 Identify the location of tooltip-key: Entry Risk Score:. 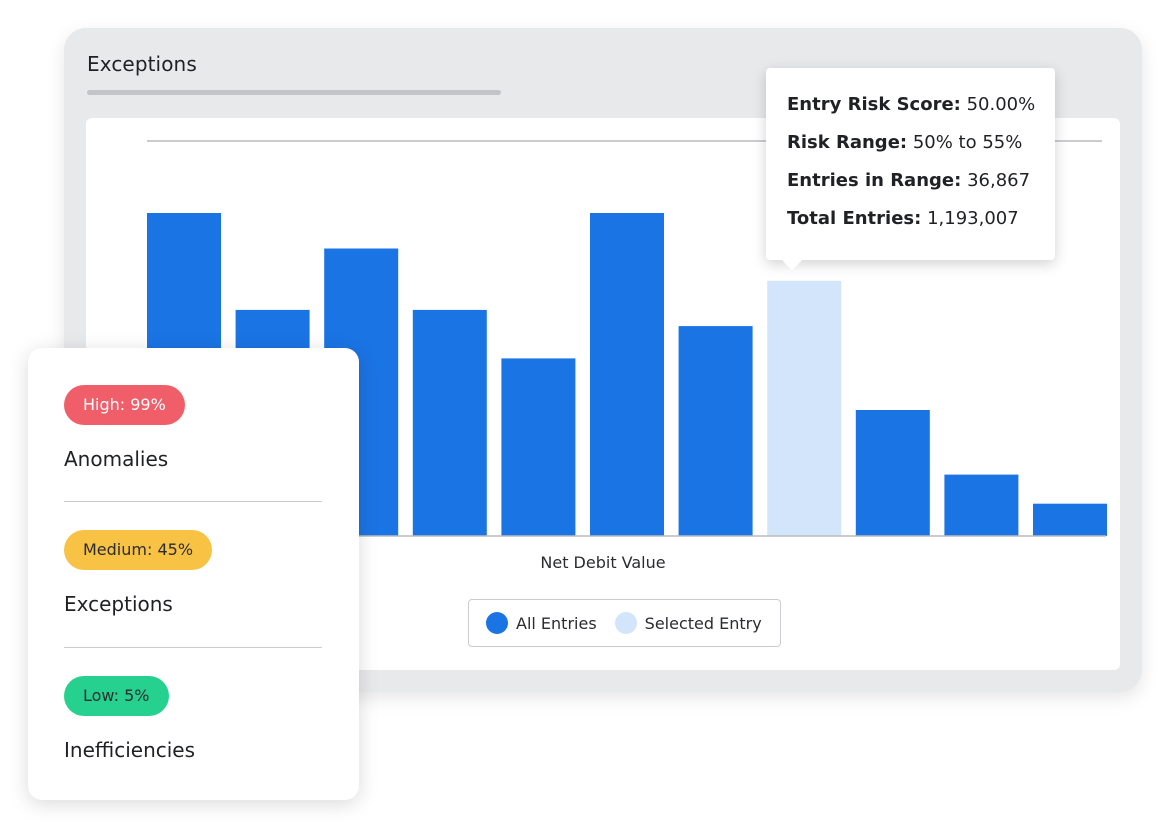
(874, 104).